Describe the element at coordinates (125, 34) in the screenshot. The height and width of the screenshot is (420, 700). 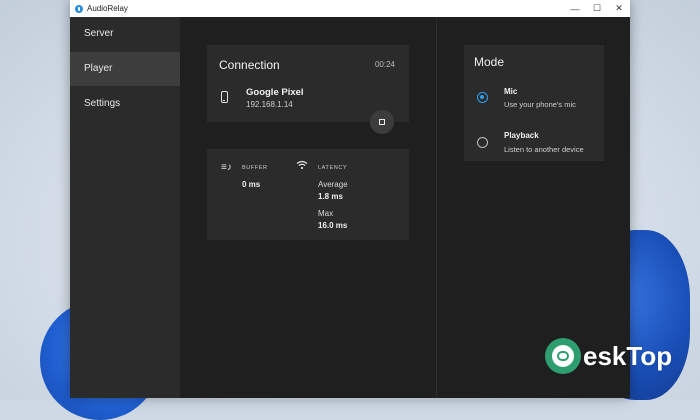
I see `sidebar-item-server: Server` at that location.